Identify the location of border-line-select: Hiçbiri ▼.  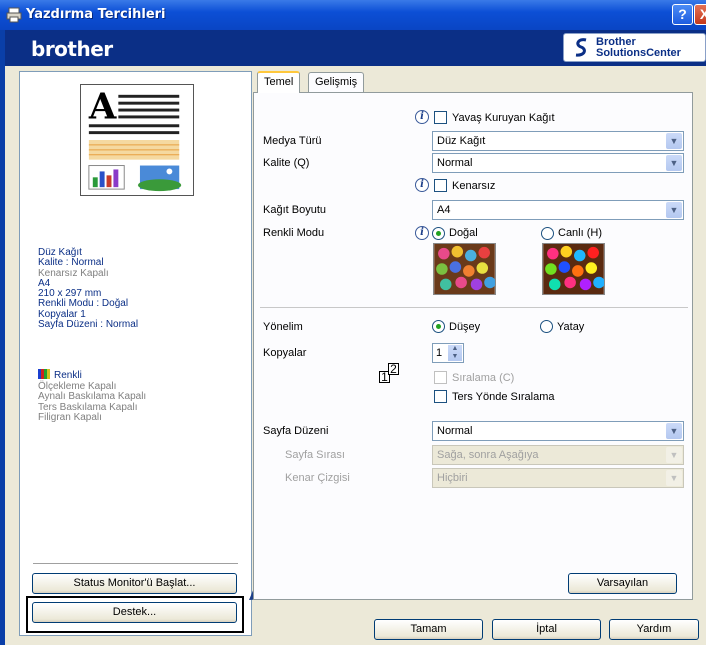
(558, 478).